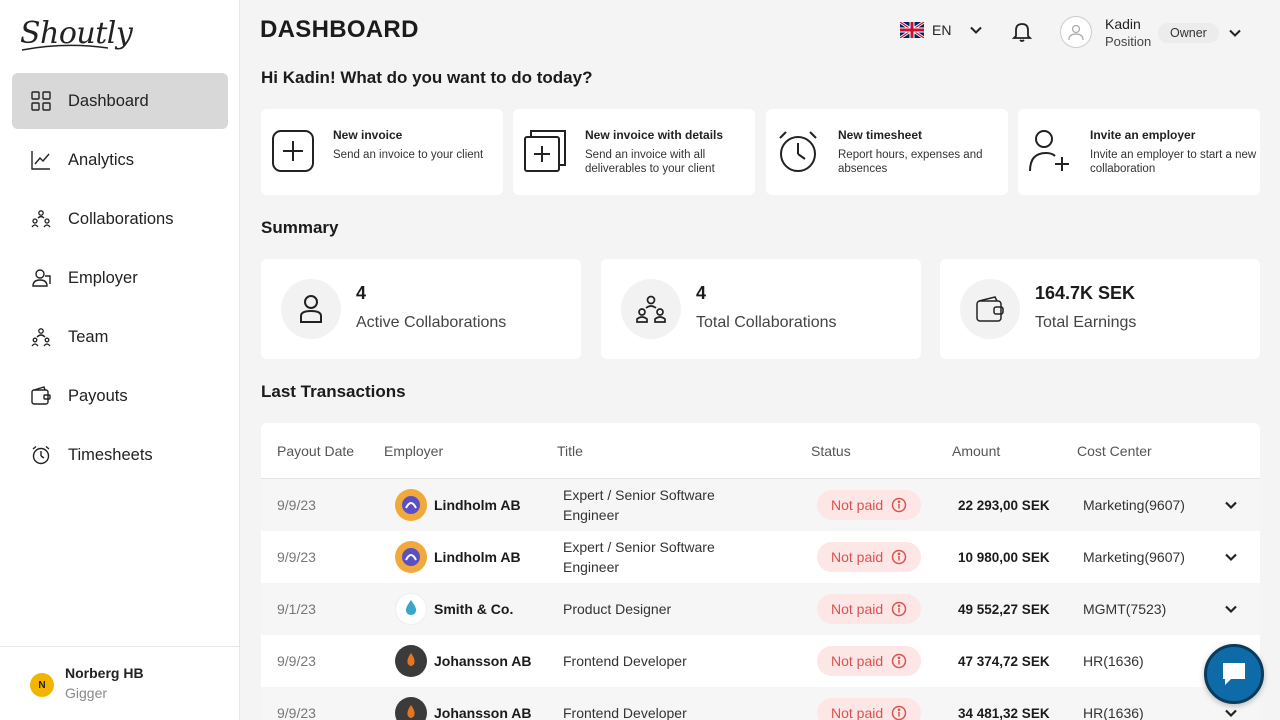 The height and width of the screenshot is (720, 1280). Describe the element at coordinates (300, 227) in the screenshot. I see `summary-title: Summary` at that location.